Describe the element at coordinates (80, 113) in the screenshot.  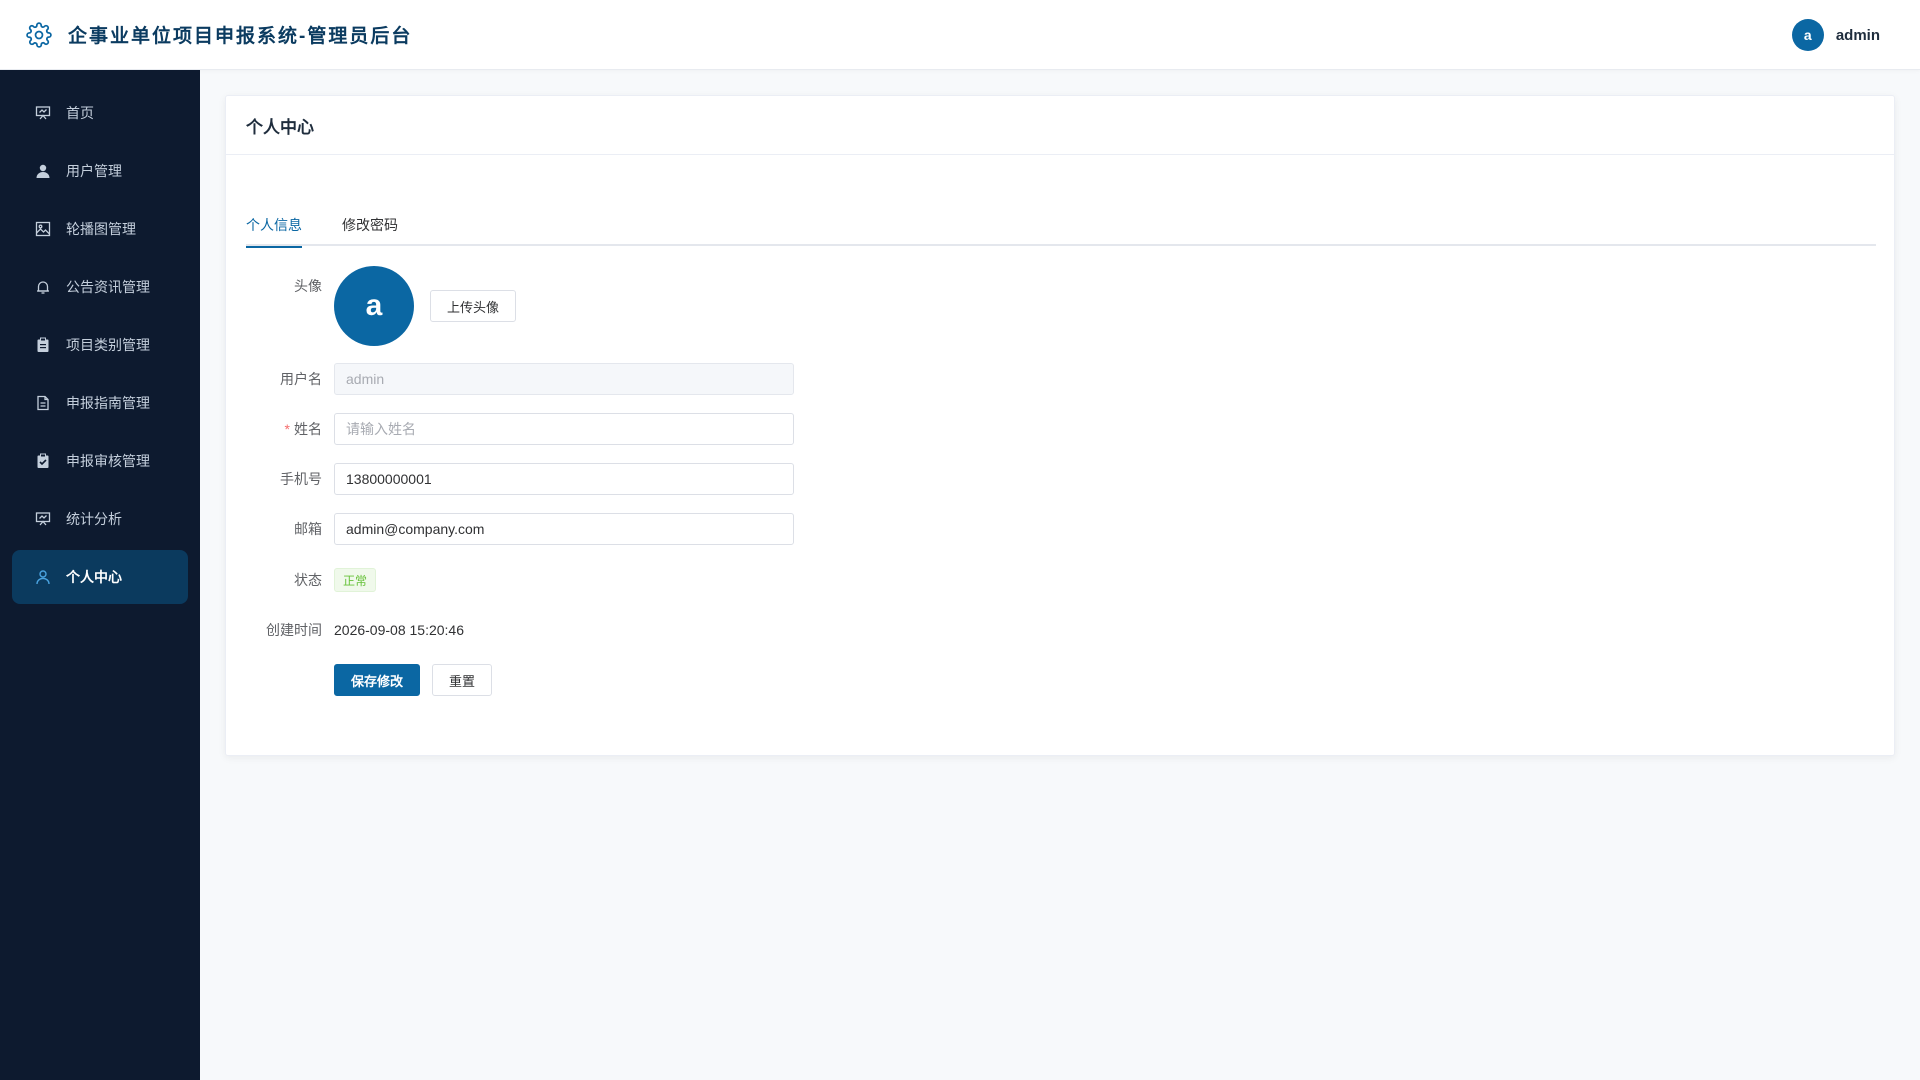
I see `sidebar-item-label: 首页` at that location.